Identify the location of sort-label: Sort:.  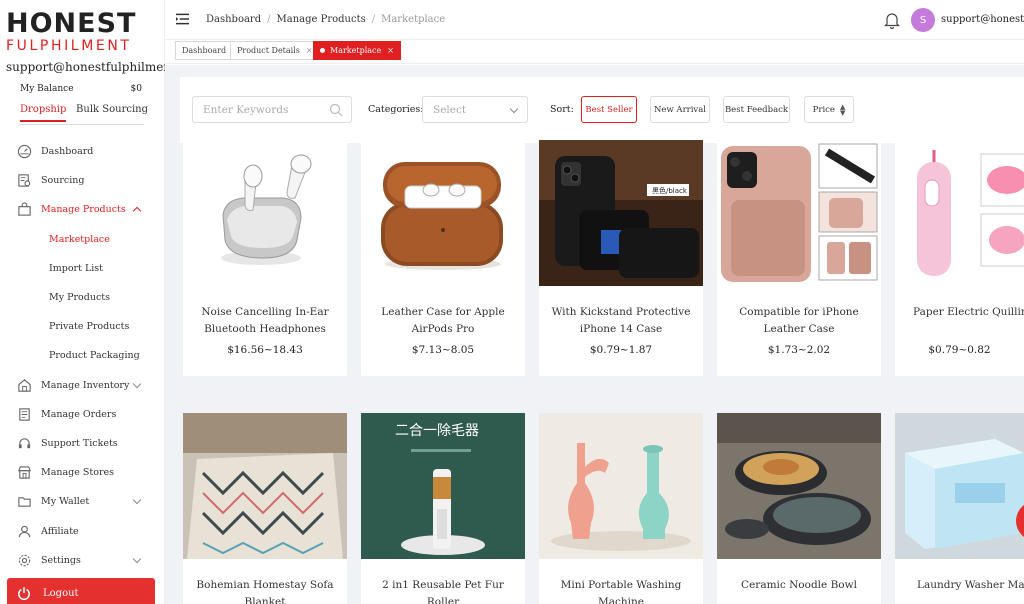
(562, 109).